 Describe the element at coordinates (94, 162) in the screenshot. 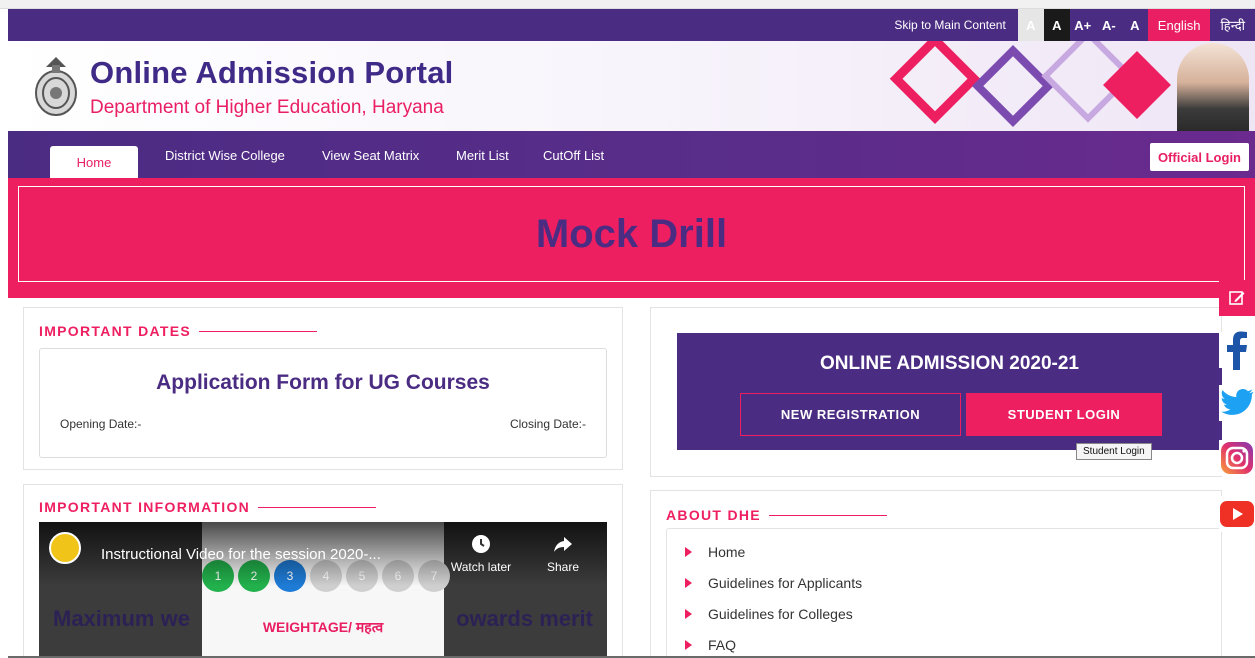

I see `nav-home-tab: Home` at that location.